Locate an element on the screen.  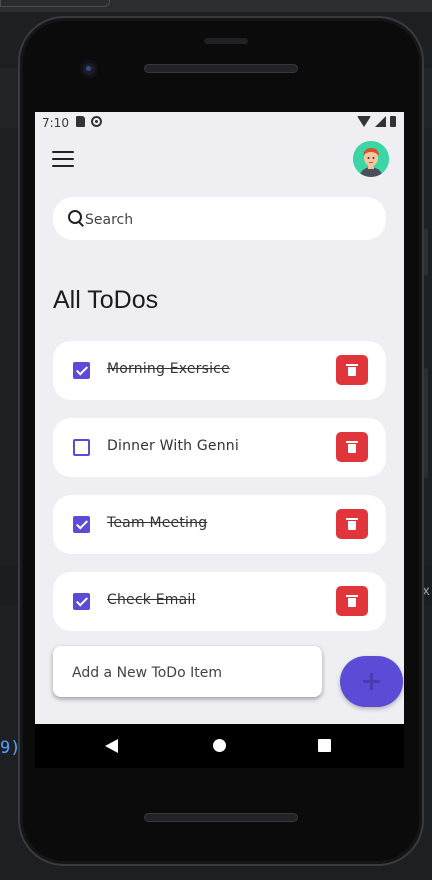
status-bar: 7:10 is located at coordinates (219, 123).